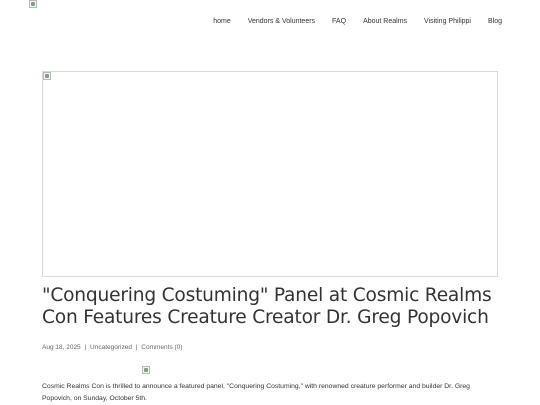 This screenshot has height=405, width=540. What do you see at coordinates (447, 21) in the screenshot?
I see `nav-item-visiting-philippi: Visiting Philippi` at bounding box center [447, 21].